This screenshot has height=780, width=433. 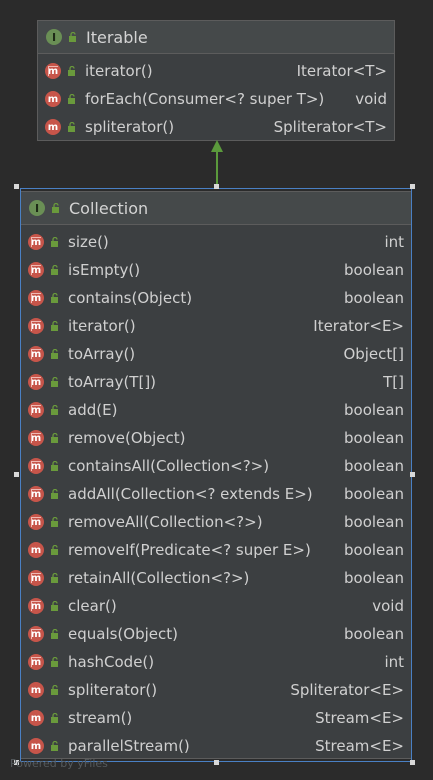 What do you see at coordinates (216, 662) in the screenshot?
I see `method-row: m hashCode() int` at bounding box center [216, 662].